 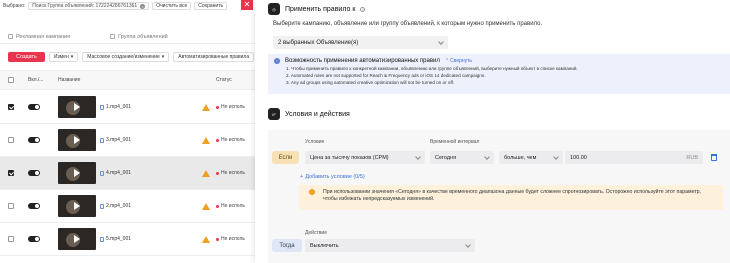 I want to click on auto-rules-button: Автоматизированные правила, so click(x=214, y=57).